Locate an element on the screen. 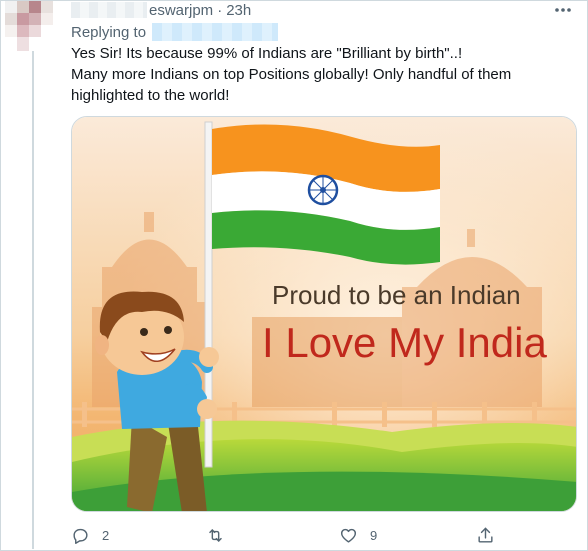 The image size is (588, 551). timestamp: 23h is located at coordinates (238, 10).